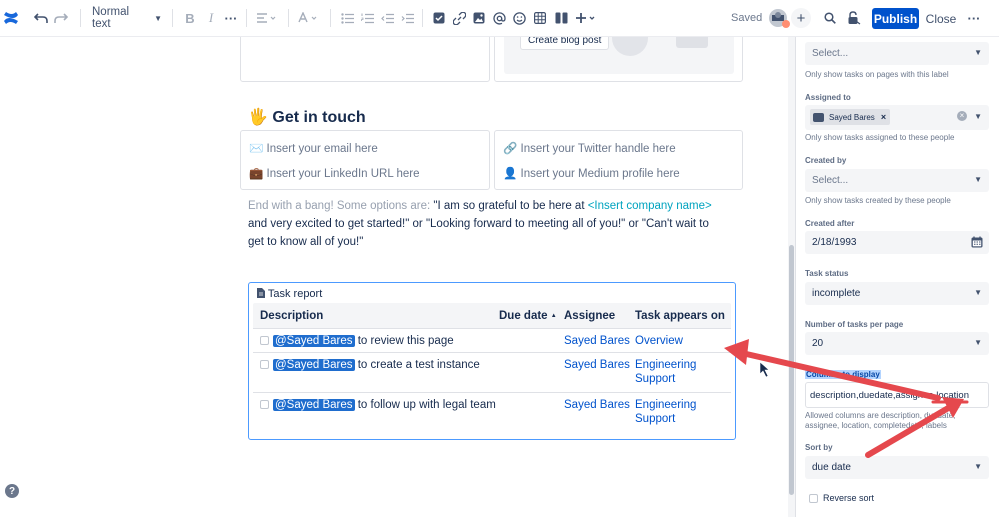 The height and width of the screenshot is (517, 999). I want to click on align-icon, so click(267, 18).